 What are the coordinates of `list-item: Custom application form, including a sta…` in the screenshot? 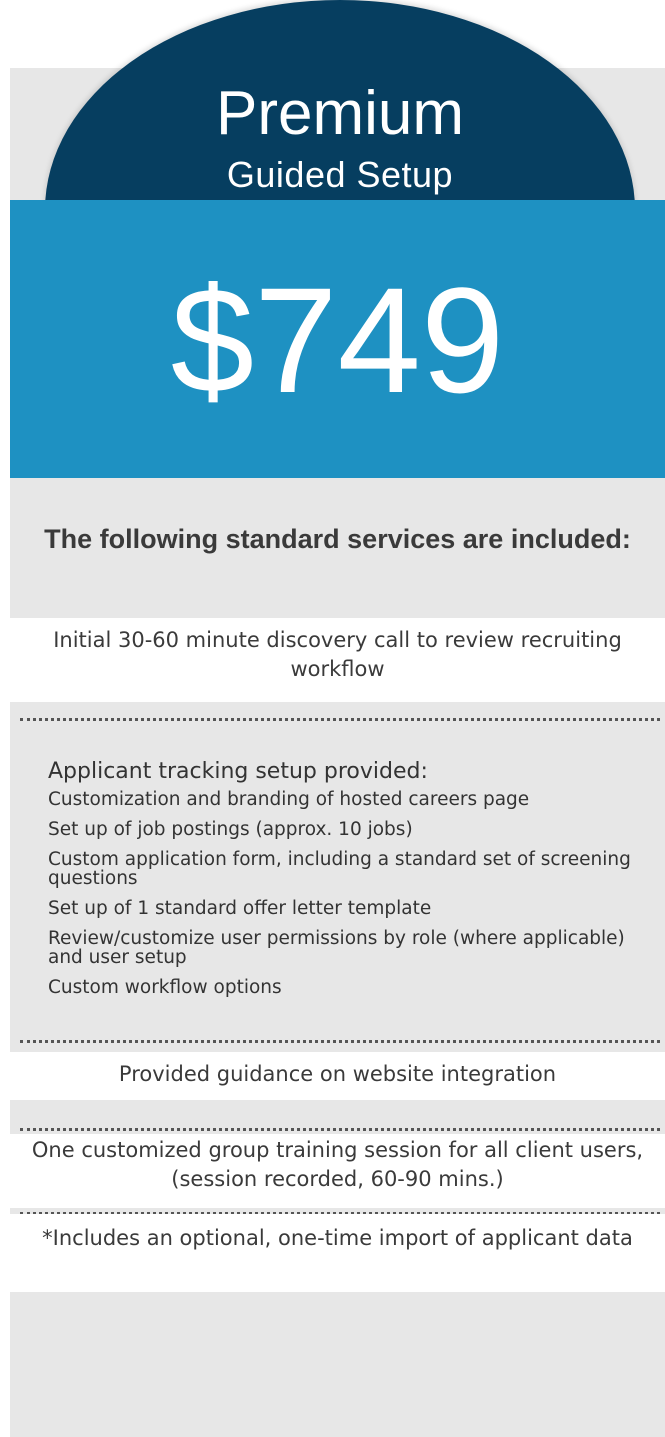 It's located at (339, 869).